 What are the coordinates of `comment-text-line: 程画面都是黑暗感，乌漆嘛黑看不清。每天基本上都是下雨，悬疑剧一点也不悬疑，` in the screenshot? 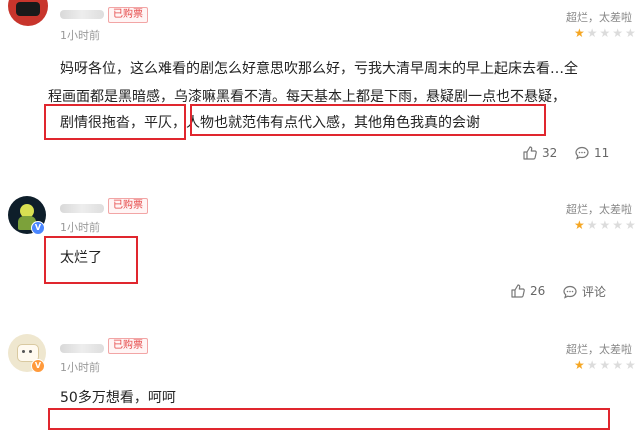 It's located at (307, 97).